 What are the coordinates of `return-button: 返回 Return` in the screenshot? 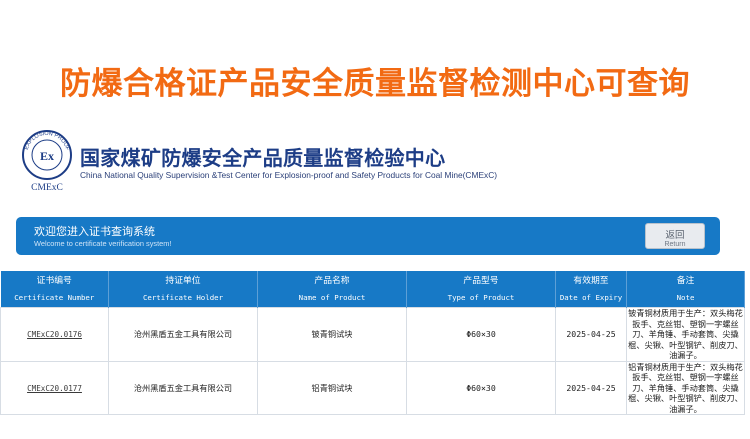 It's located at (675, 236).